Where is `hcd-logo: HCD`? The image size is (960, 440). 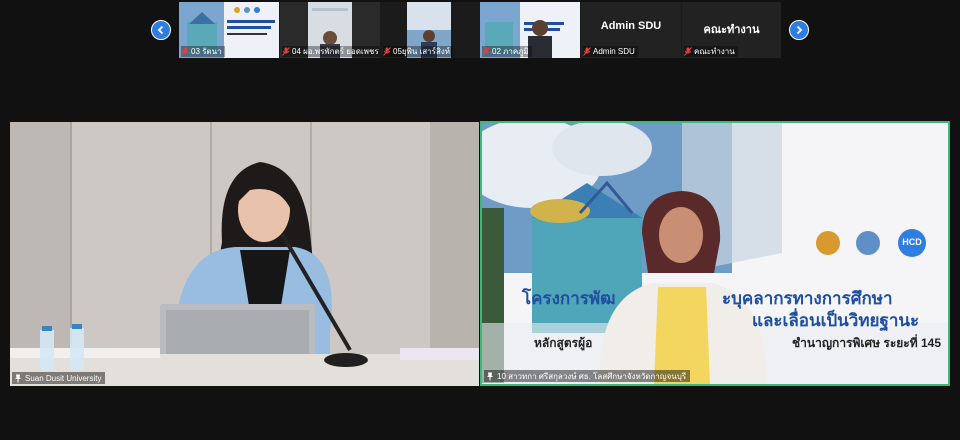
hcd-logo: HCD is located at coordinates (912, 242).